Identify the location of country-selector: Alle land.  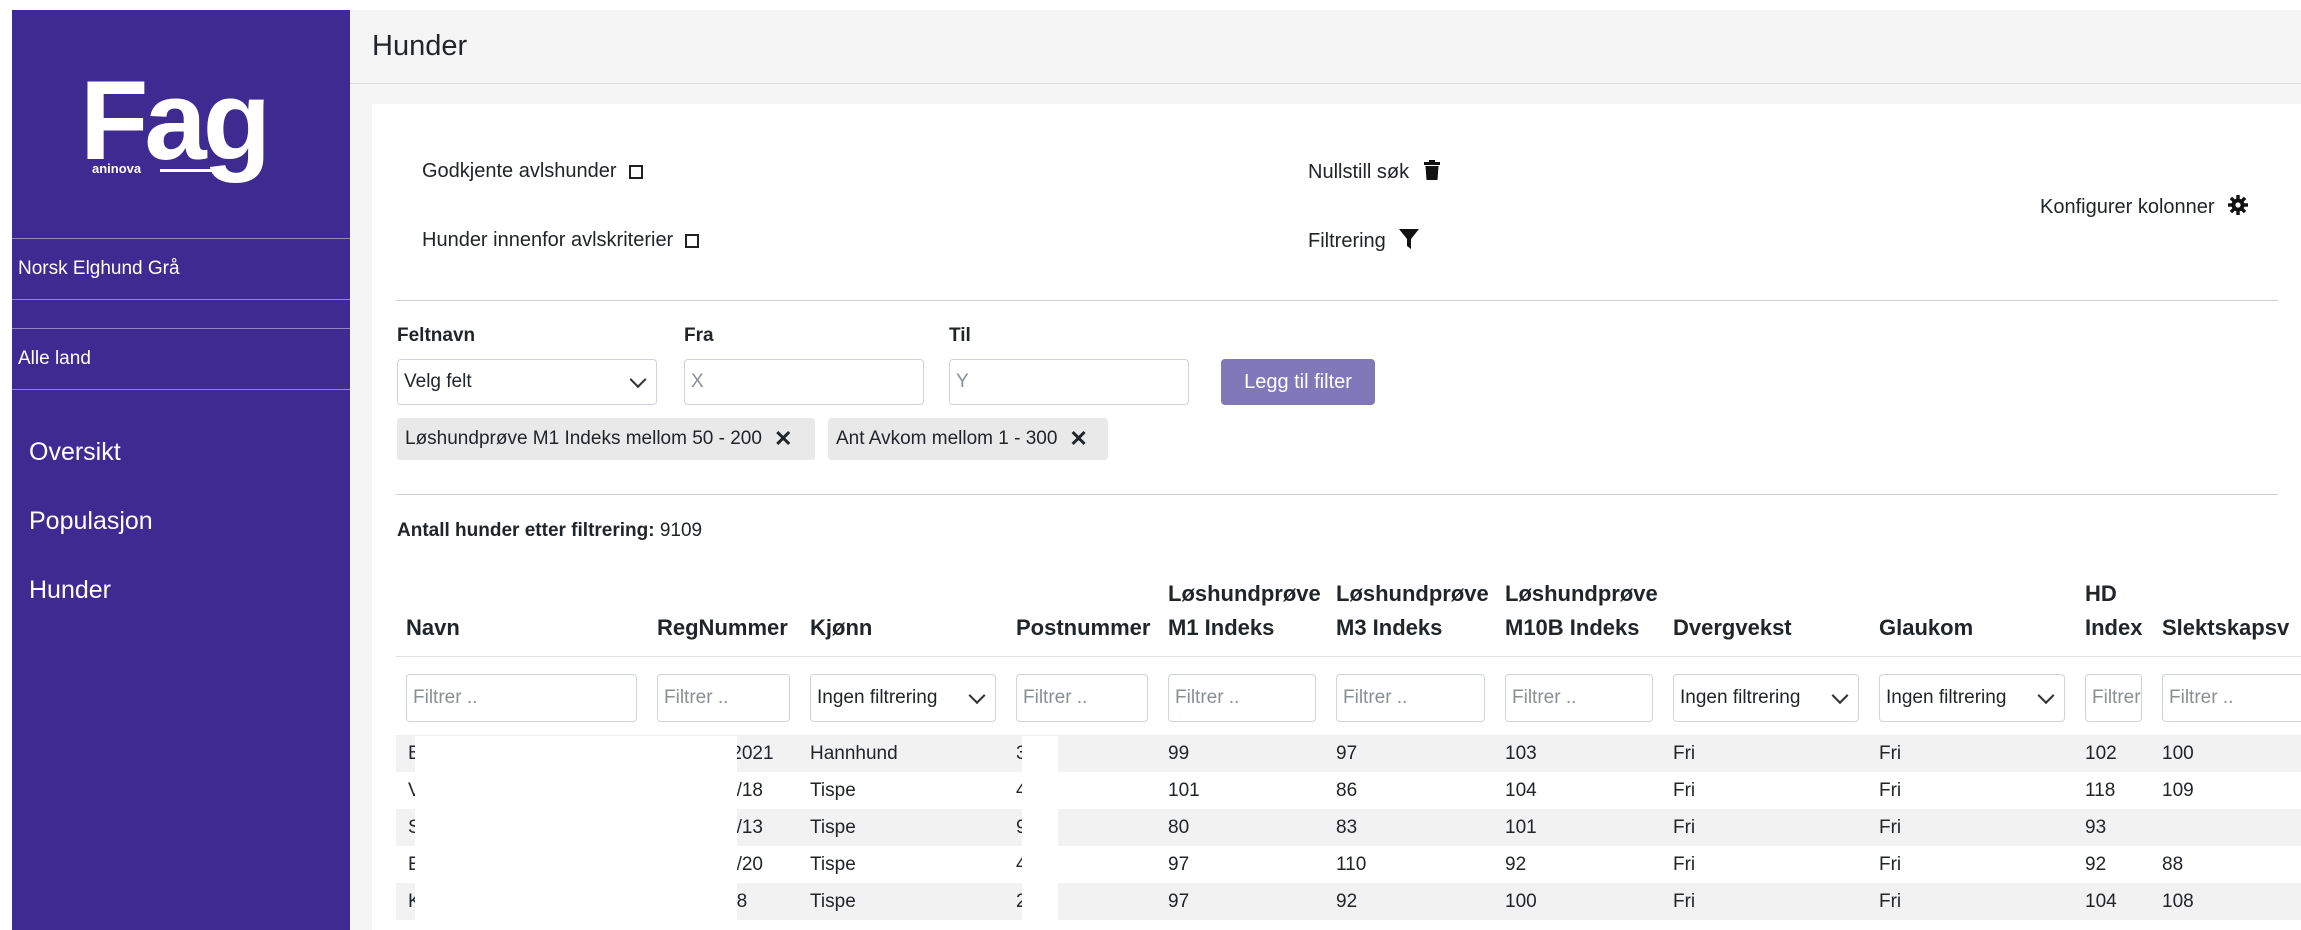
(181, 359).